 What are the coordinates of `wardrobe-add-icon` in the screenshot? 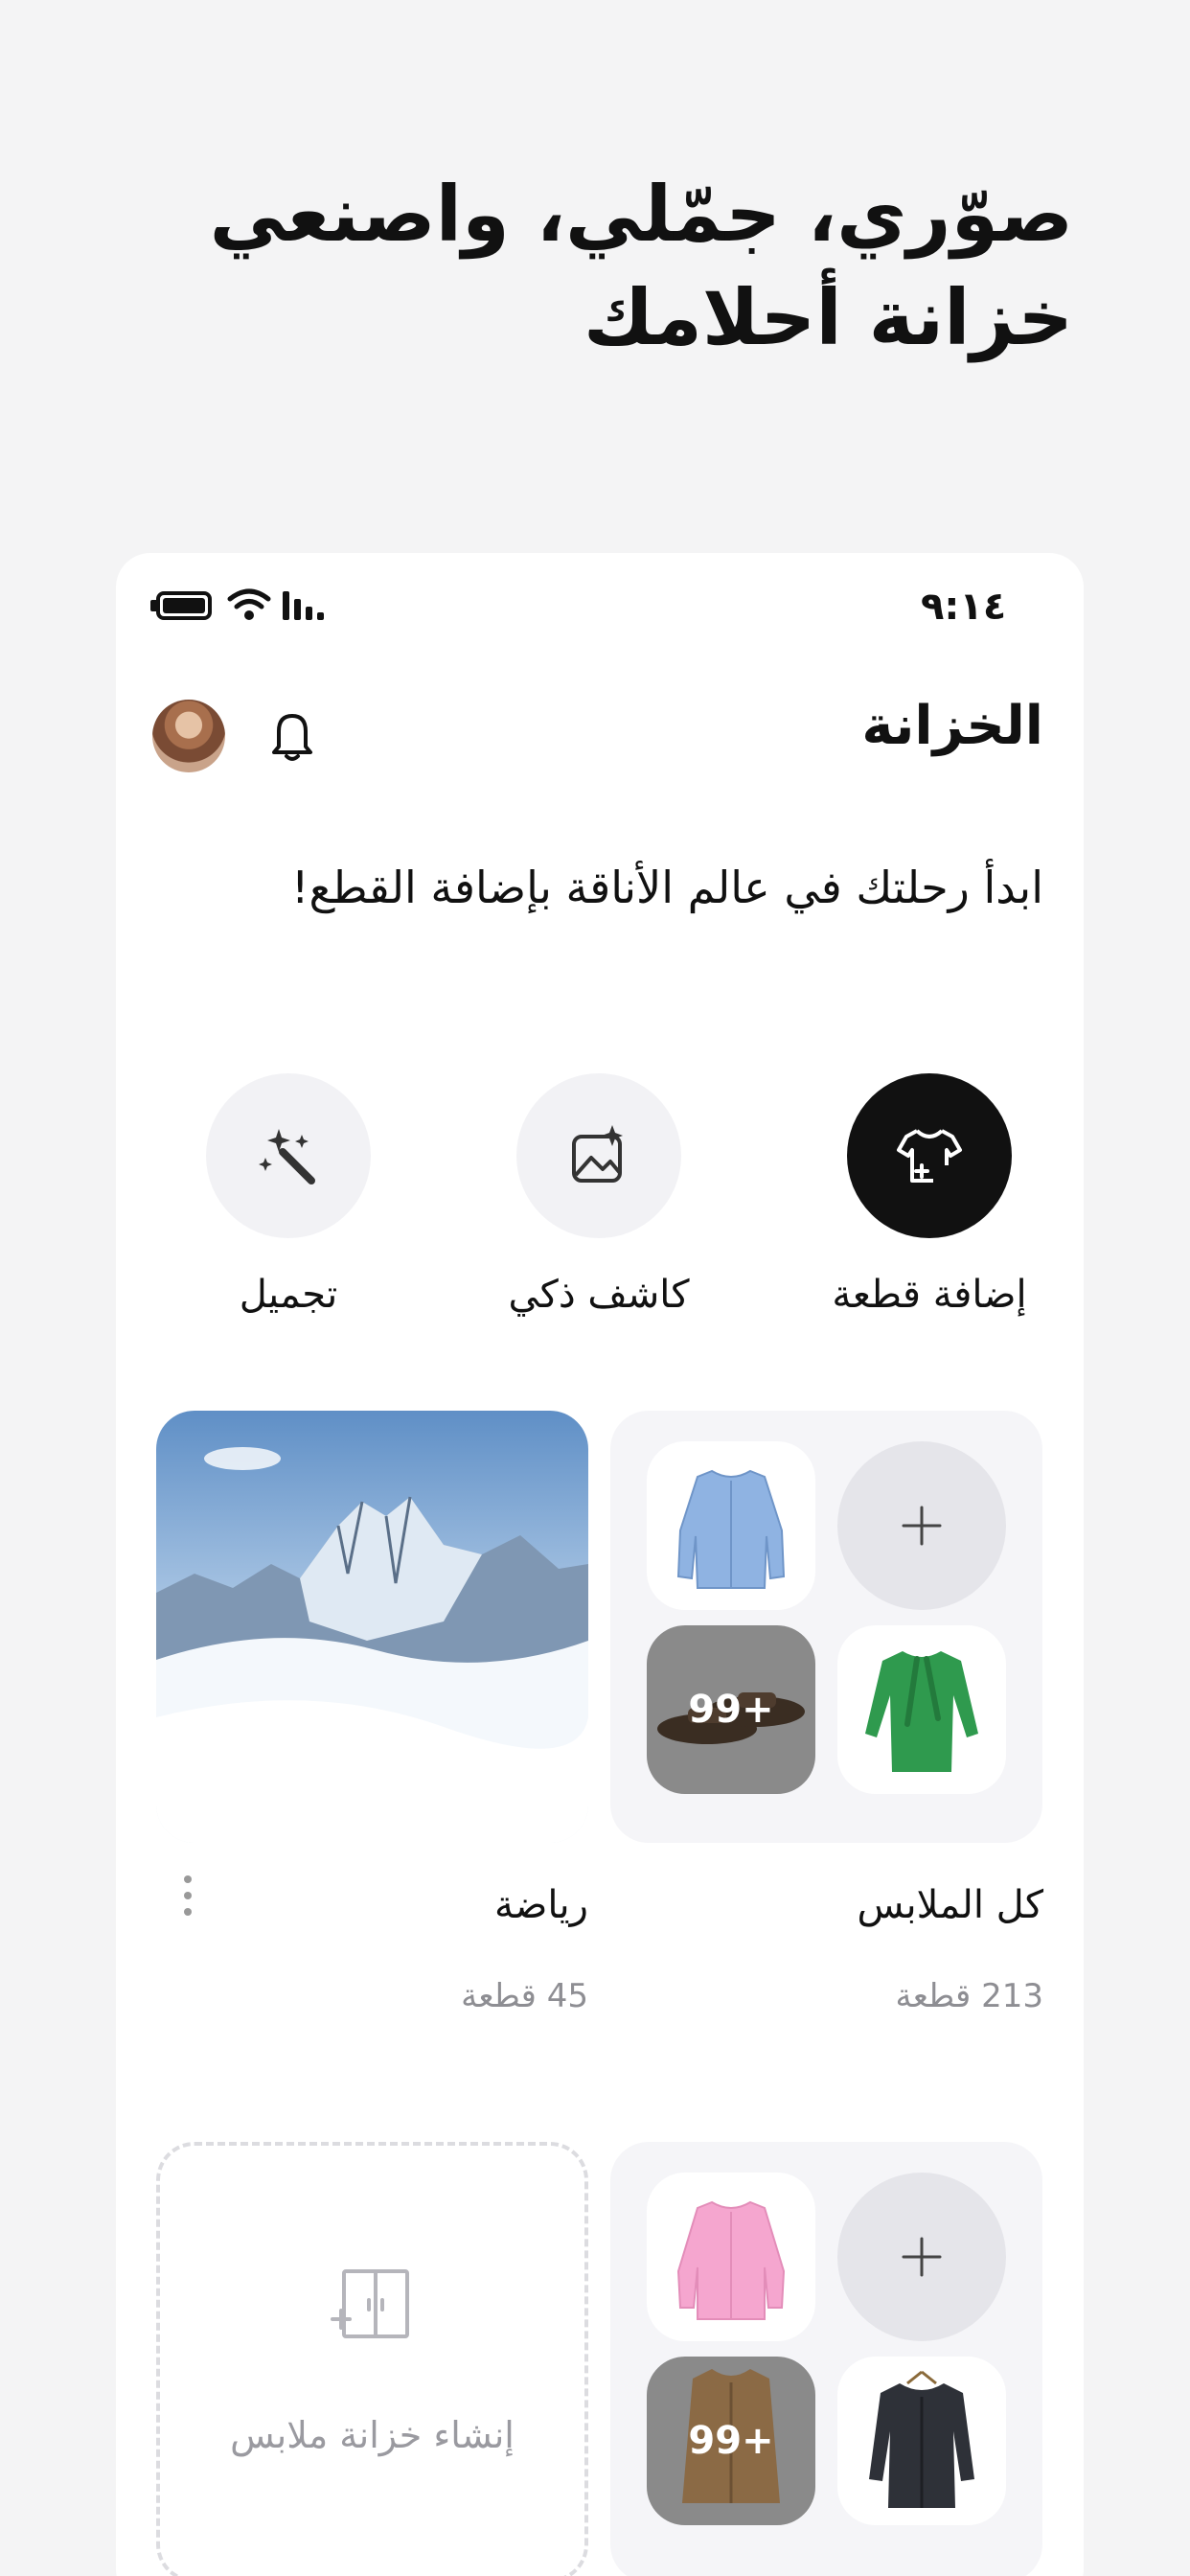 It's located at (370, 2303).